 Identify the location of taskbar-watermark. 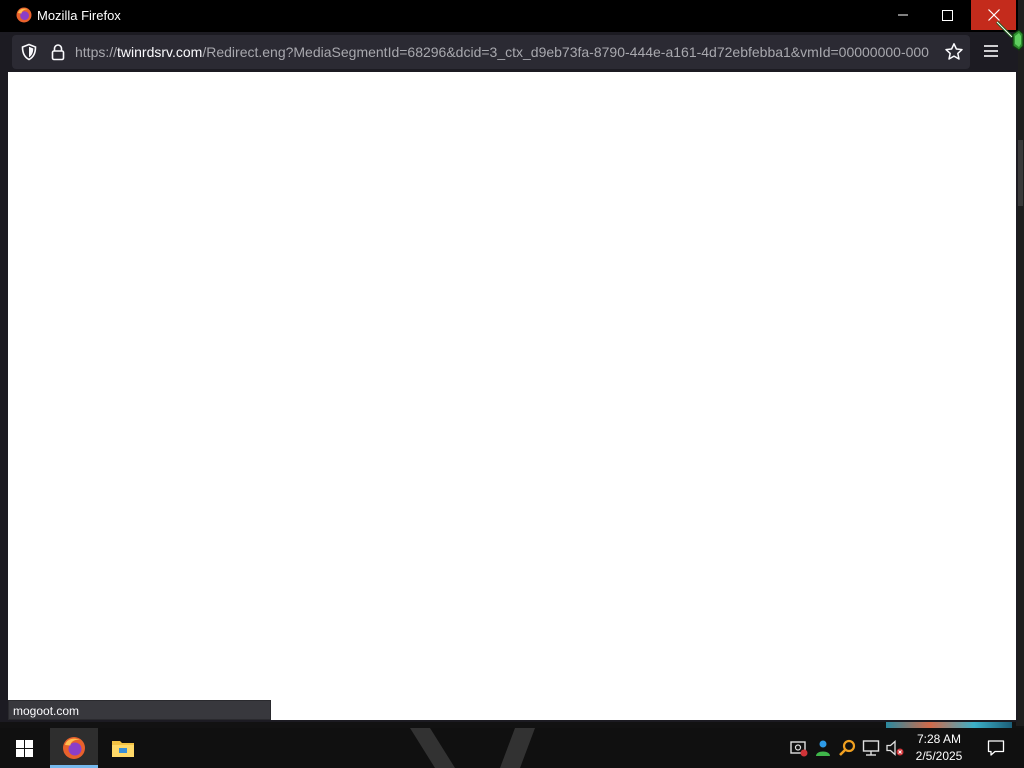
(472, 748).